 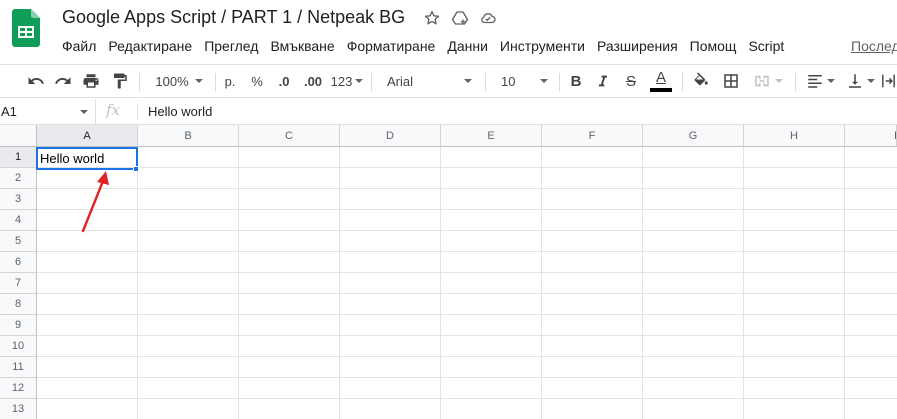 What do you see at coordinates (860, 81) in the screenshot?
I see `vertical-align-icon` at bounding box center [860, 81].